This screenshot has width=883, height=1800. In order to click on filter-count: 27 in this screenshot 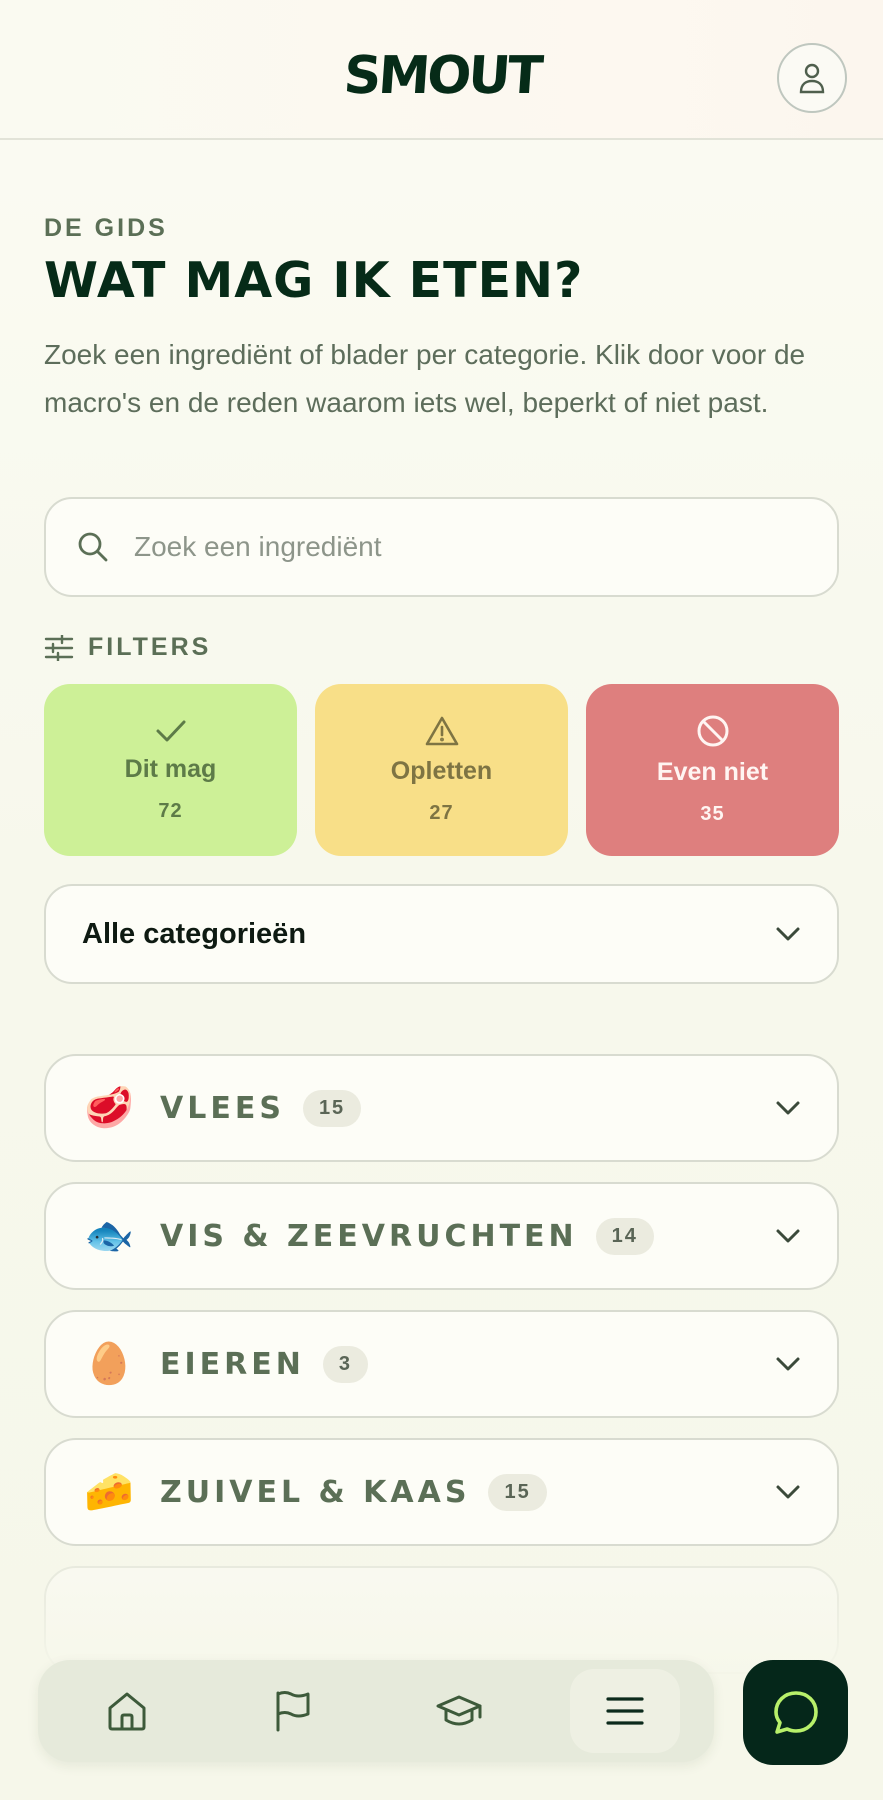, I will do `click(441, 813)`.